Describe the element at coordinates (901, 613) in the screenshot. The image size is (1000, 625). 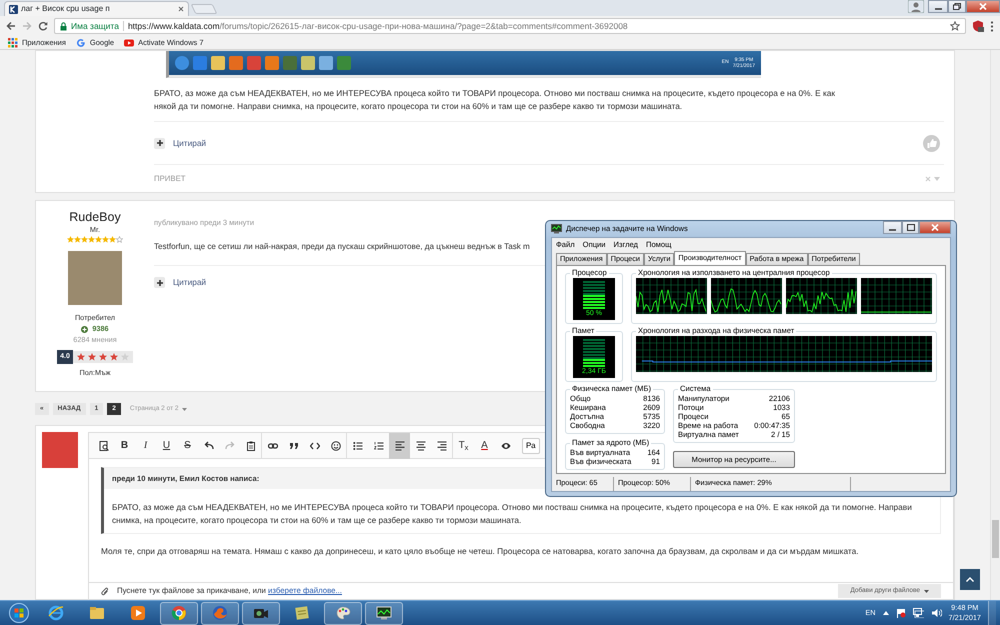
I see `flag-icon` at that location.